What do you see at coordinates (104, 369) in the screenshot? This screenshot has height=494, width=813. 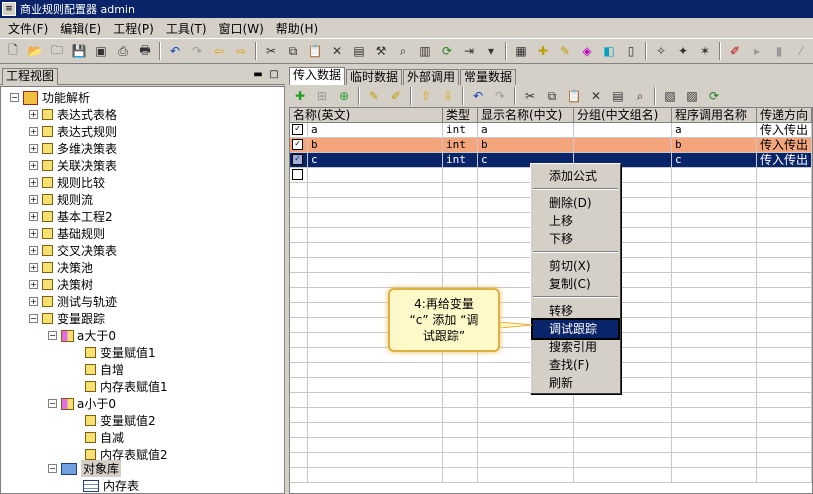 I see `tree-action: 自增` at bounding box center [104, 369].